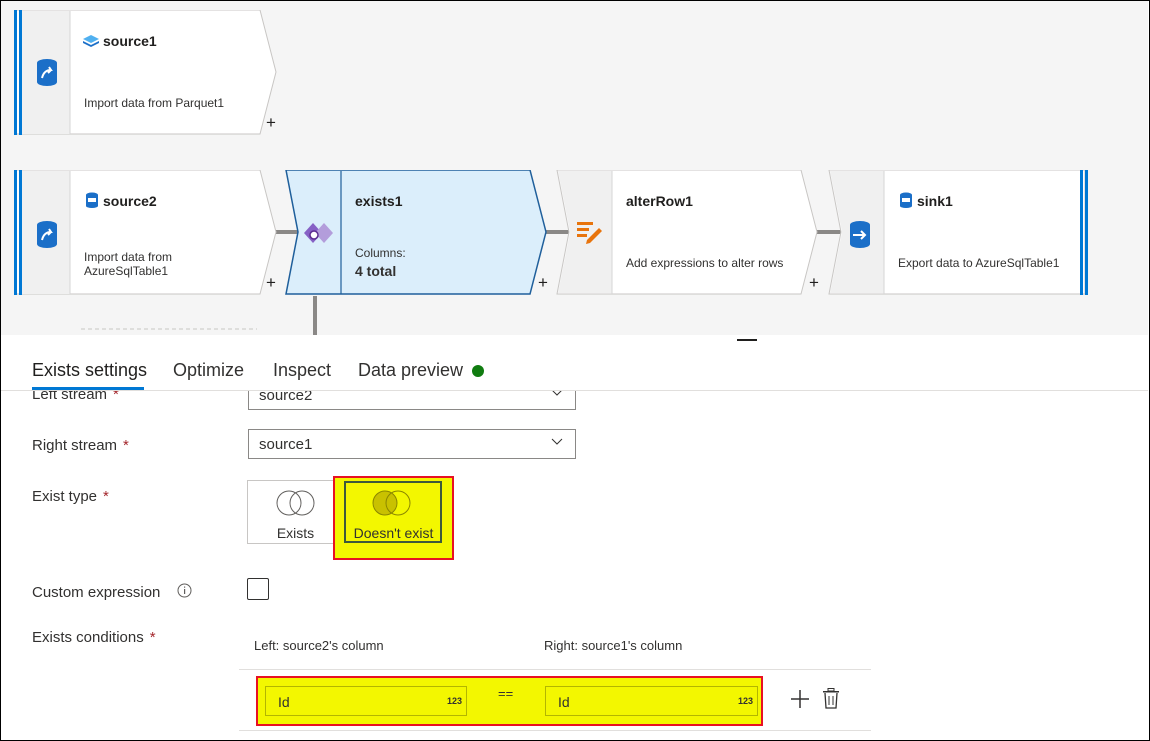 The height and width of the screenshot is (741, 1150). What do you see at coordinates (295, 533) in the screenshot?
I see `exists-option-label: Exists` at bounding box center [295, 533].